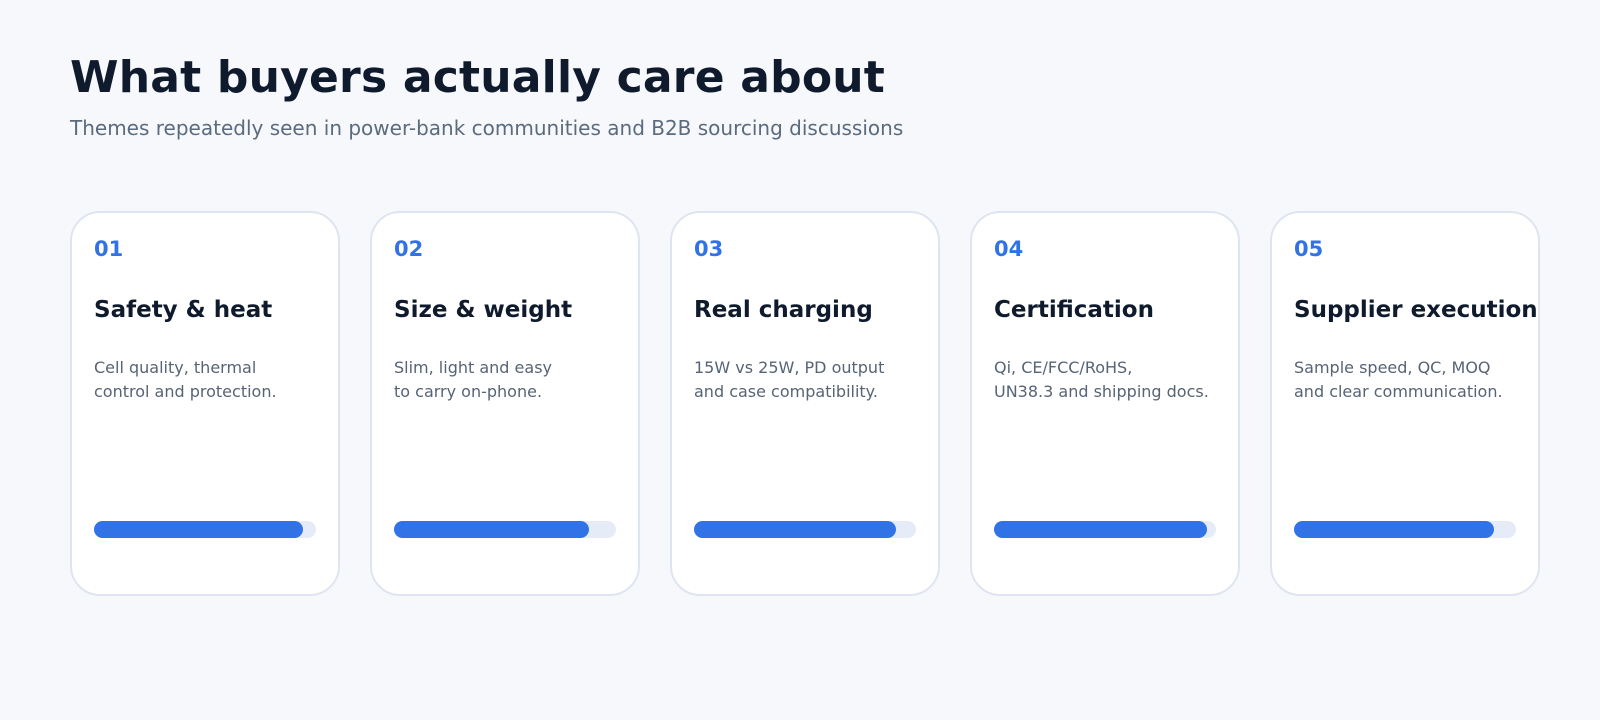 Image resolution: width=1600 pixels, height=720 pixels. What do you see at coordinates (1063, 367) in the screenshot?
I see `card-description-line: Qi, CE/FCC/RoHS,` at bounding box center [1063, 367].